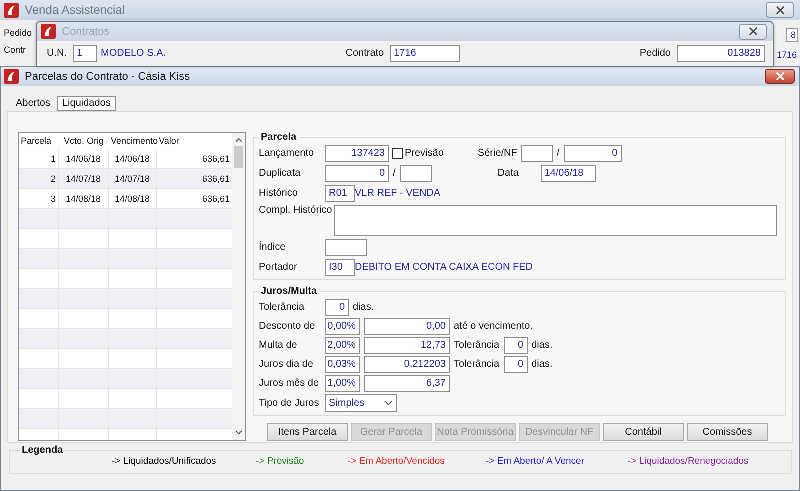 The height and width of the screenshot is (491, 800). What do you see at coordinates (16, 50) in the screenshot?
I see `field-label: Contr` at bounding box center [16, 50].